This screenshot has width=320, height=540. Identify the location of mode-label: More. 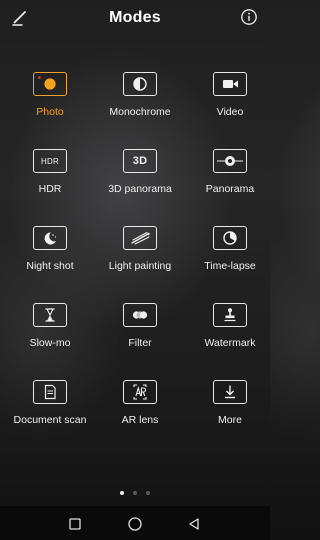
(230, 420).